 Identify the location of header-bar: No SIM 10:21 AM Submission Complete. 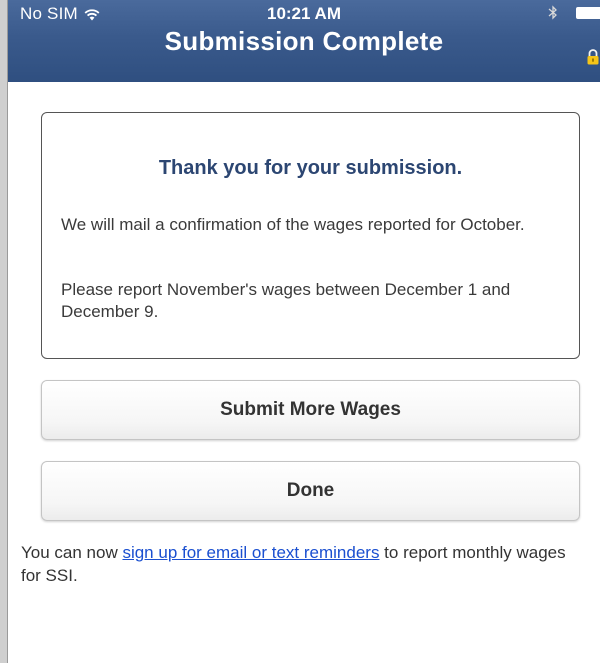
(304, 41).